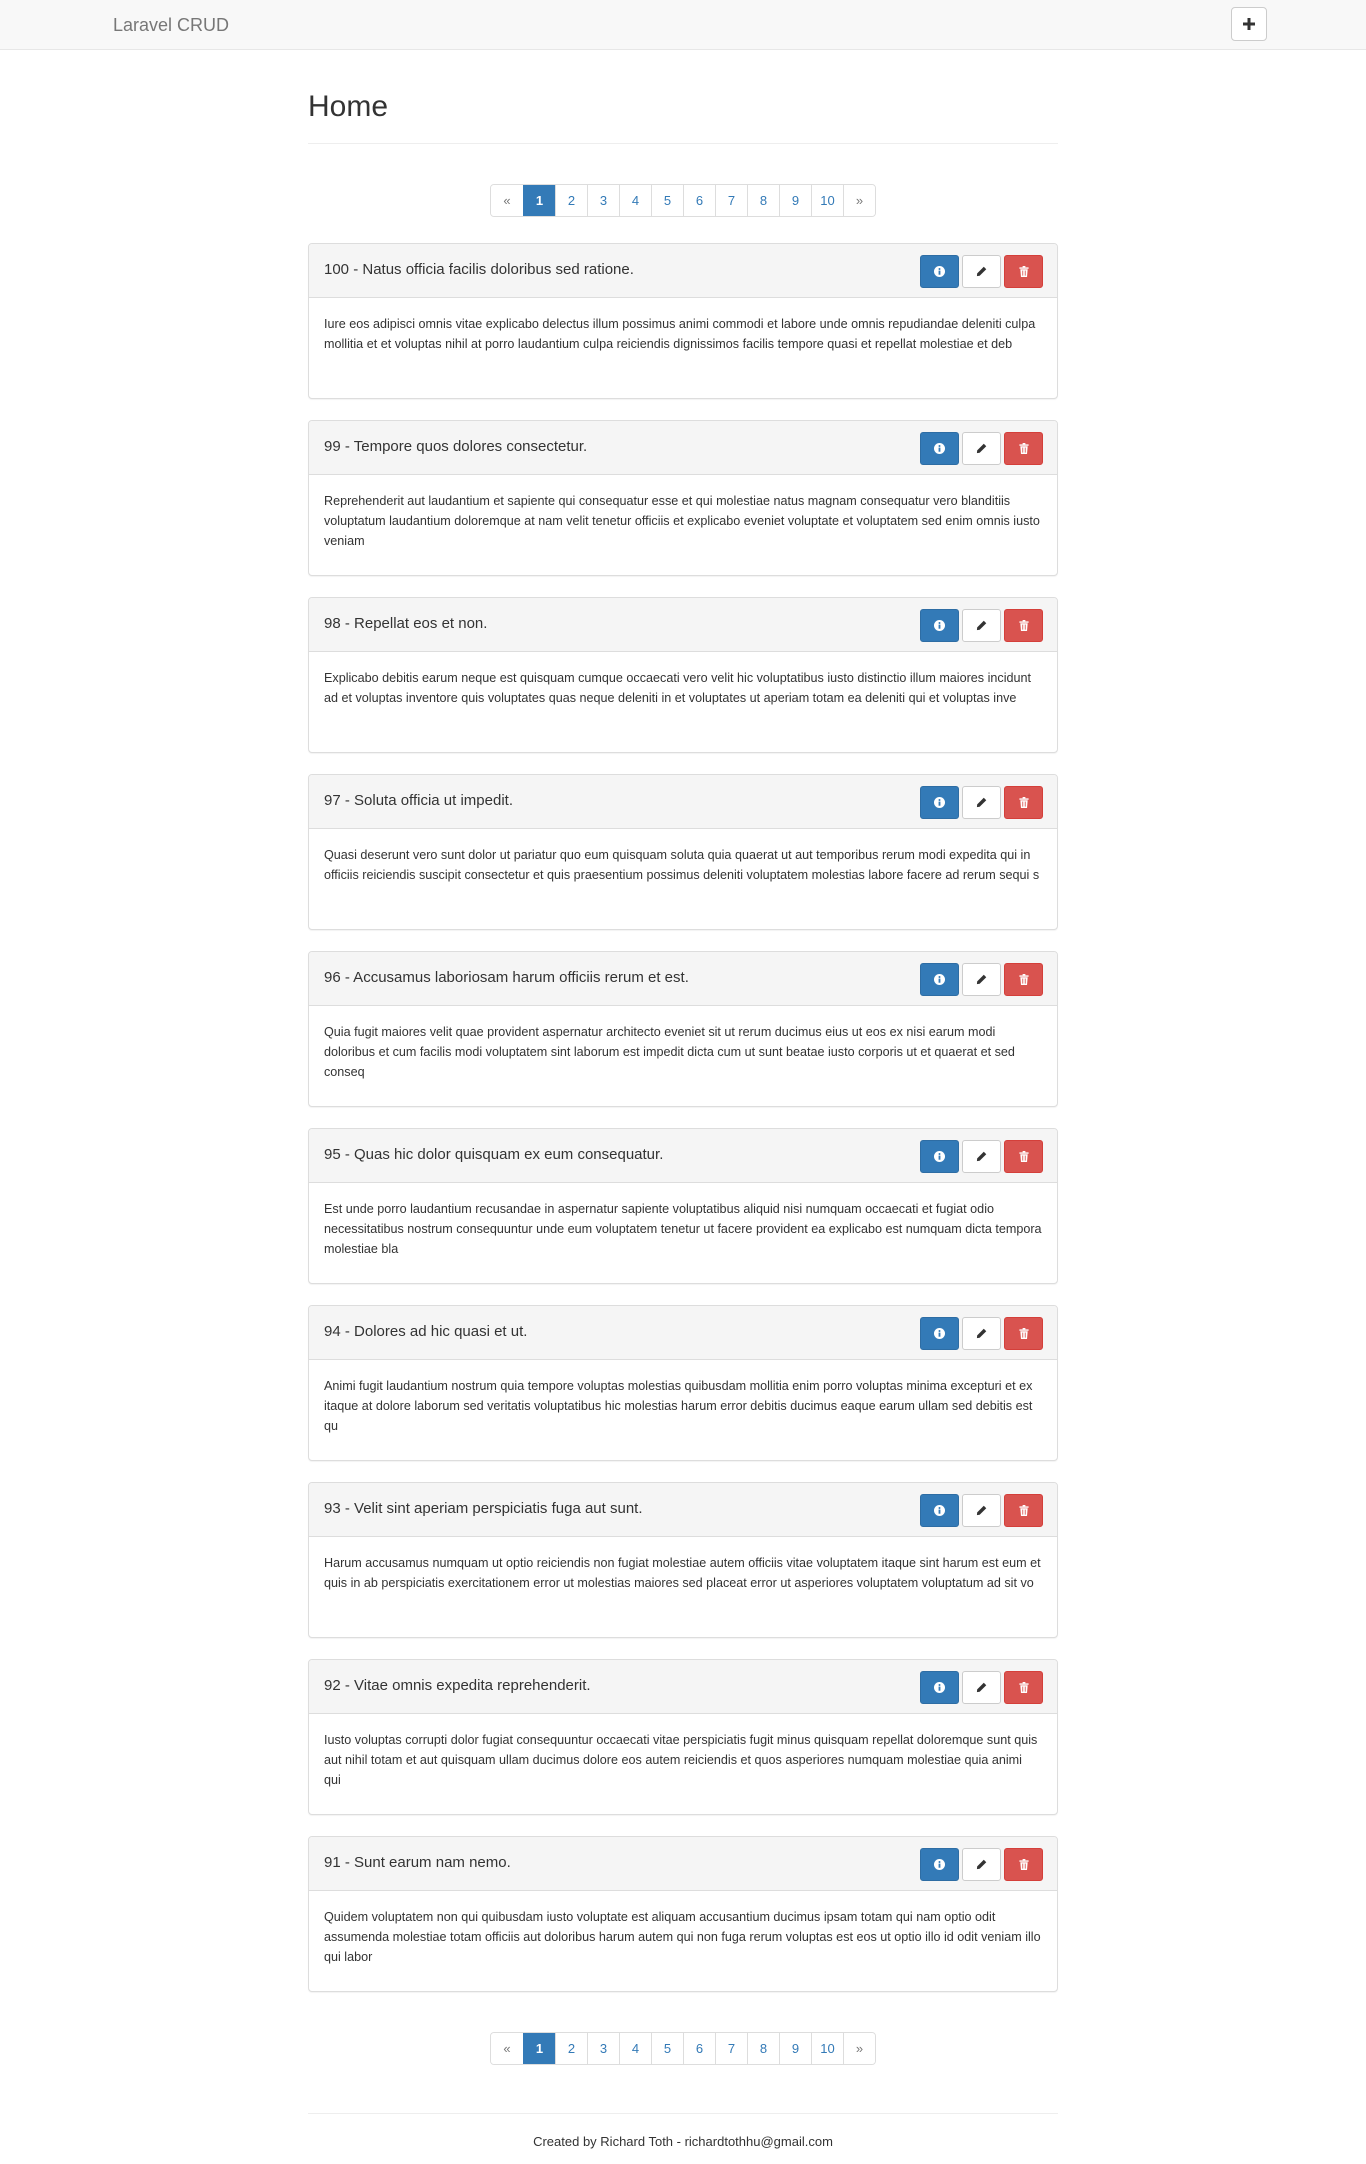 This screenshot has width=1366, height=2164. I want to click on post-title: 99 - Tempore quos dolores consectetur., so click(456, 446).